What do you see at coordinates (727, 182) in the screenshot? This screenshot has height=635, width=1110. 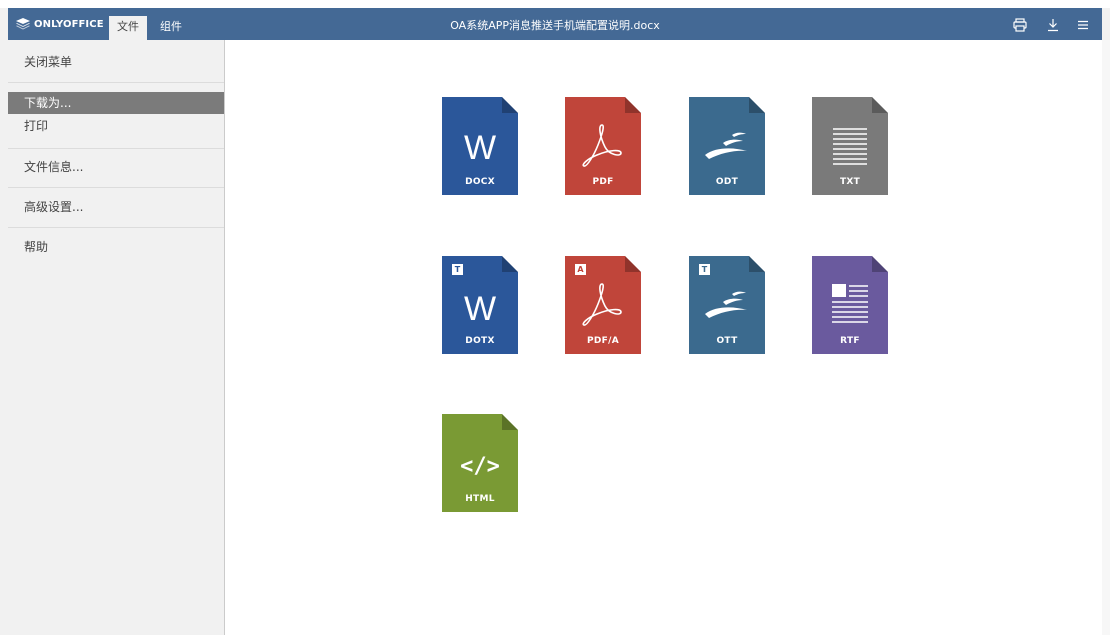 I see `format-label: ODT` at bounding box center [727, 182].